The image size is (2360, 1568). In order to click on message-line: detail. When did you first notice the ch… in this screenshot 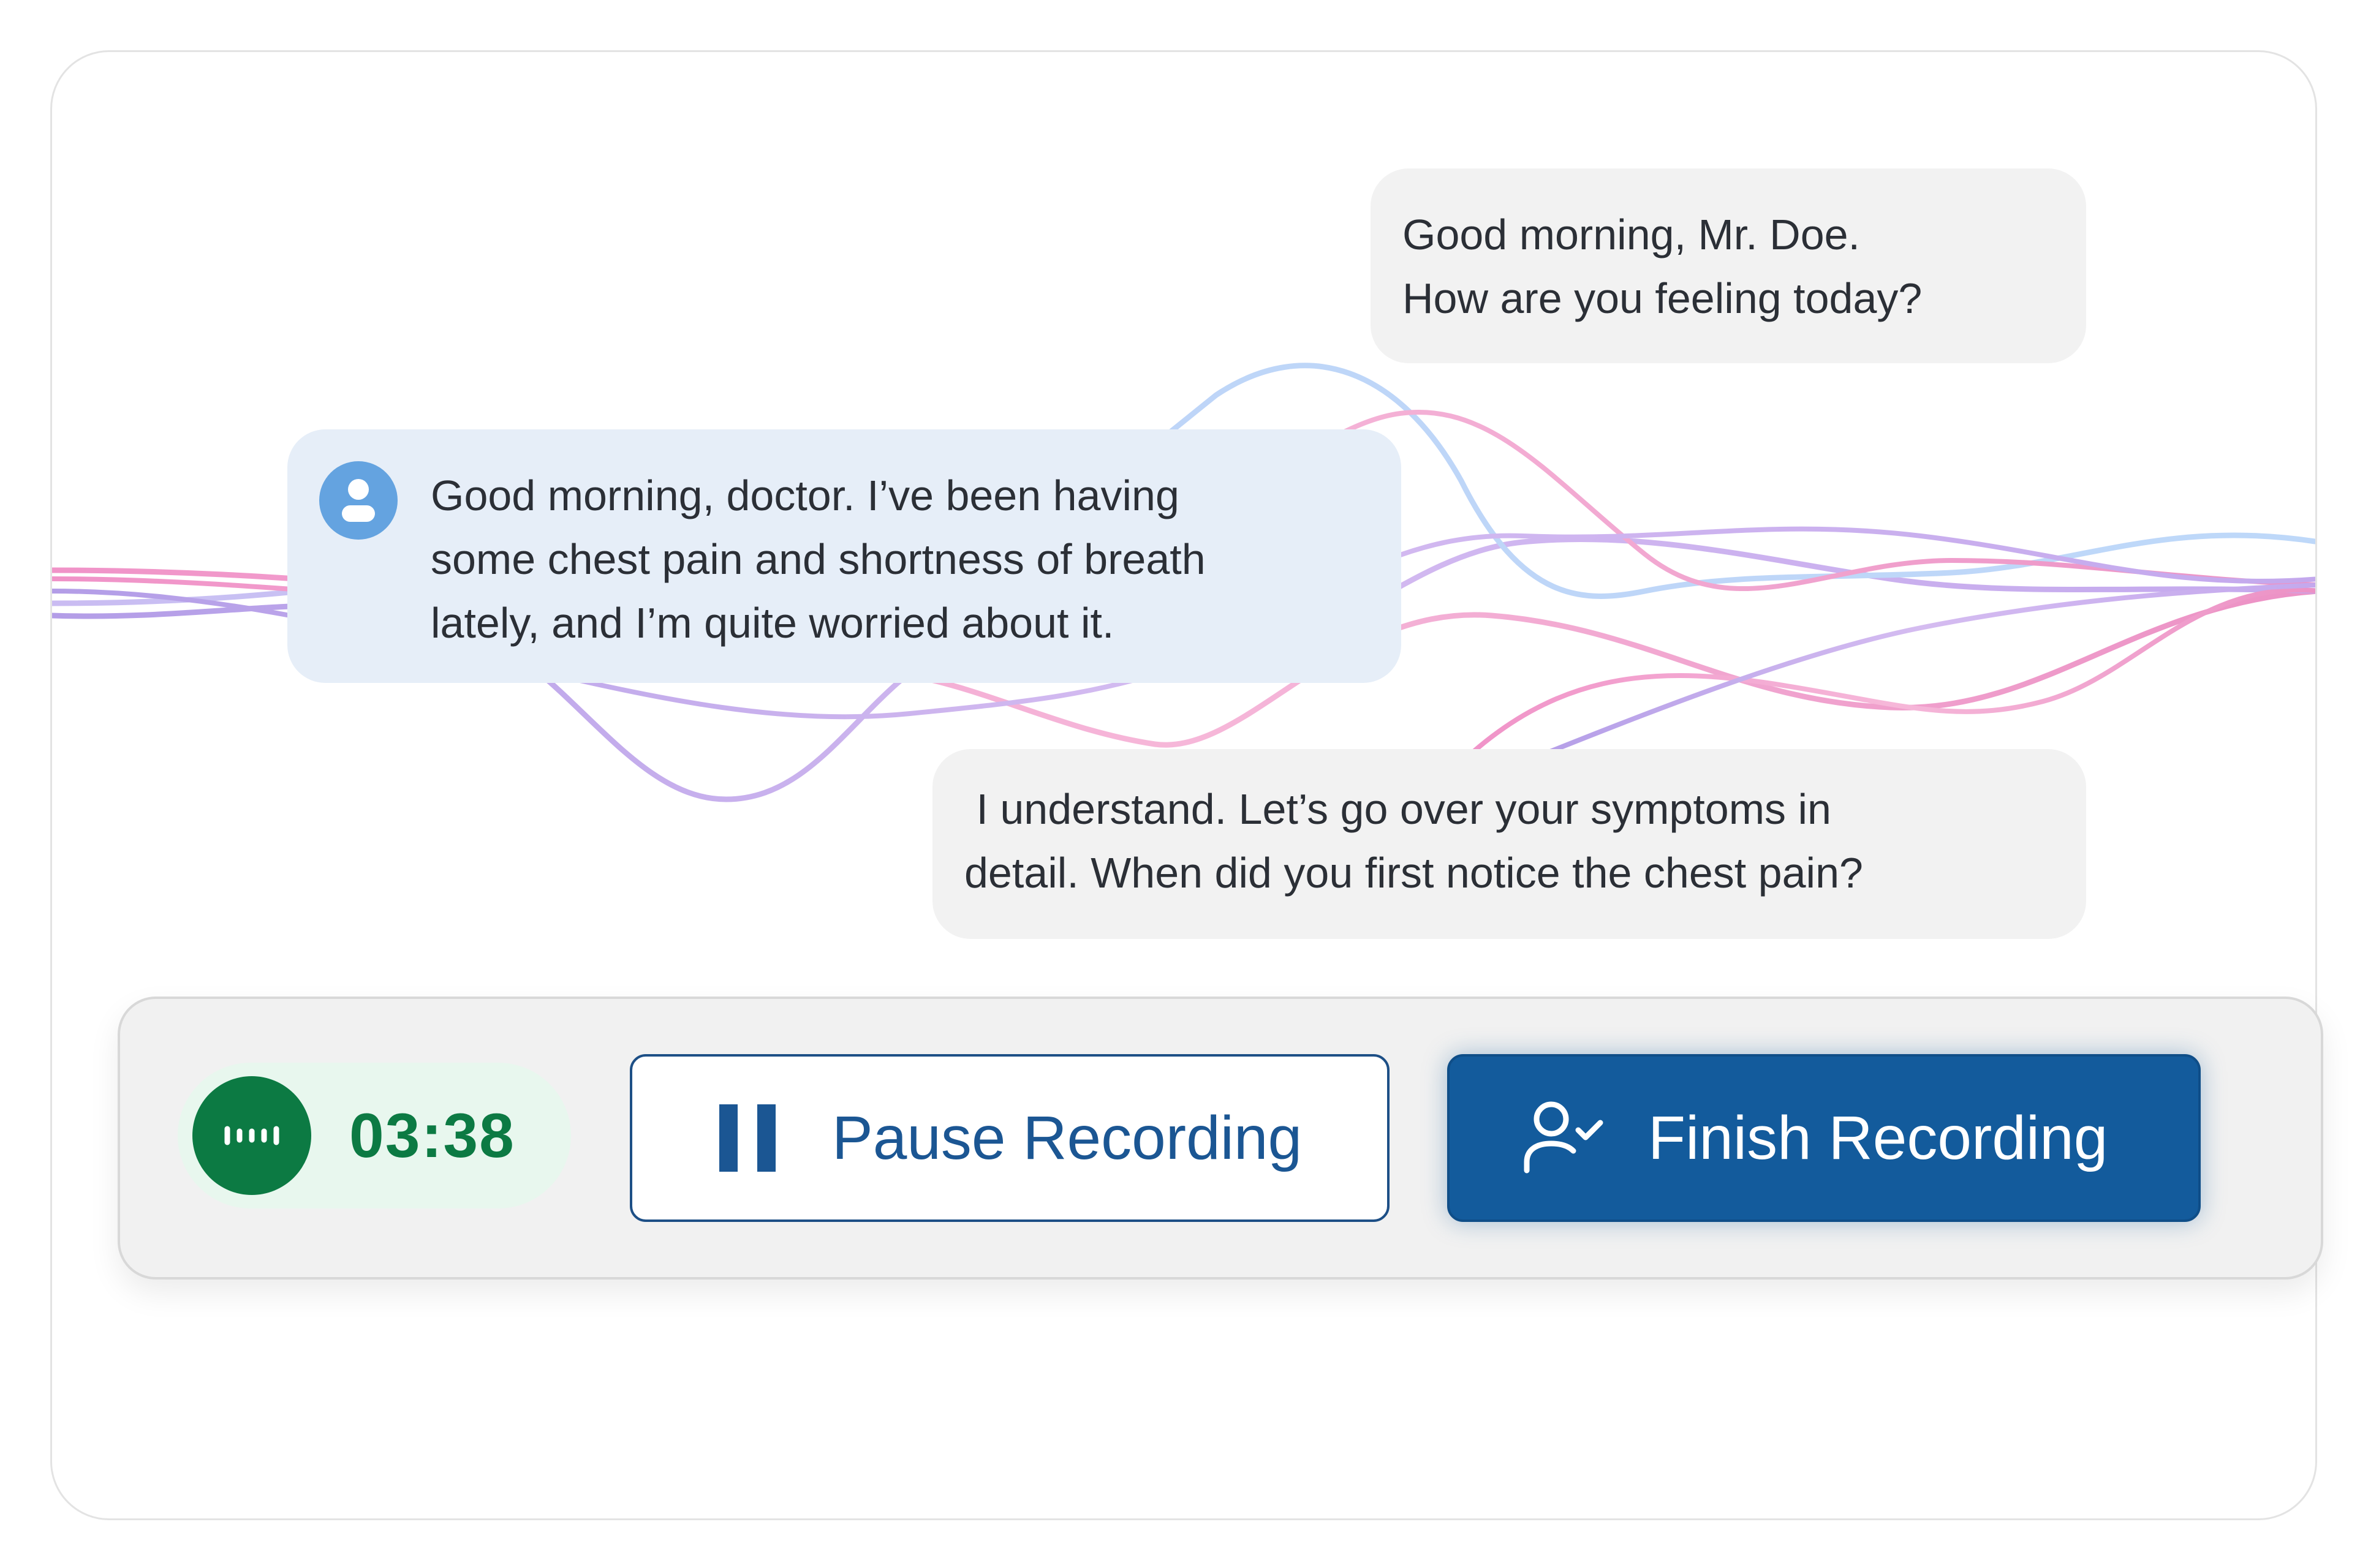, I will do `click(1413, 873)`.